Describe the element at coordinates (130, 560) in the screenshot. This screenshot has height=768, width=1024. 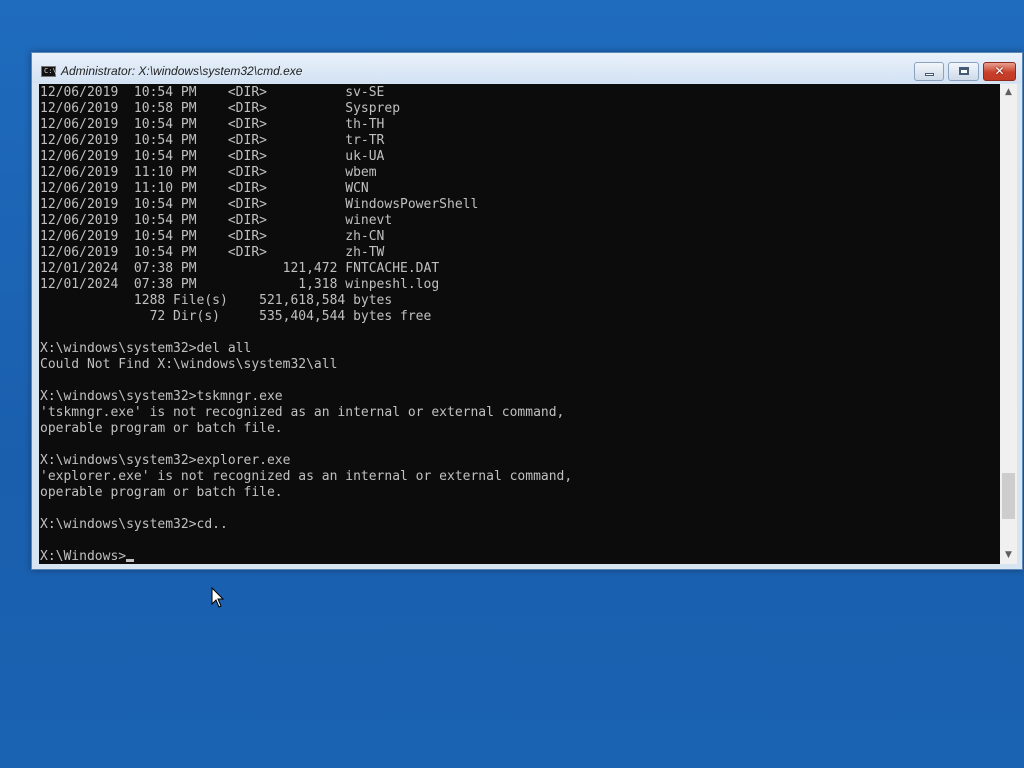
I see `text-cursor` at that location.